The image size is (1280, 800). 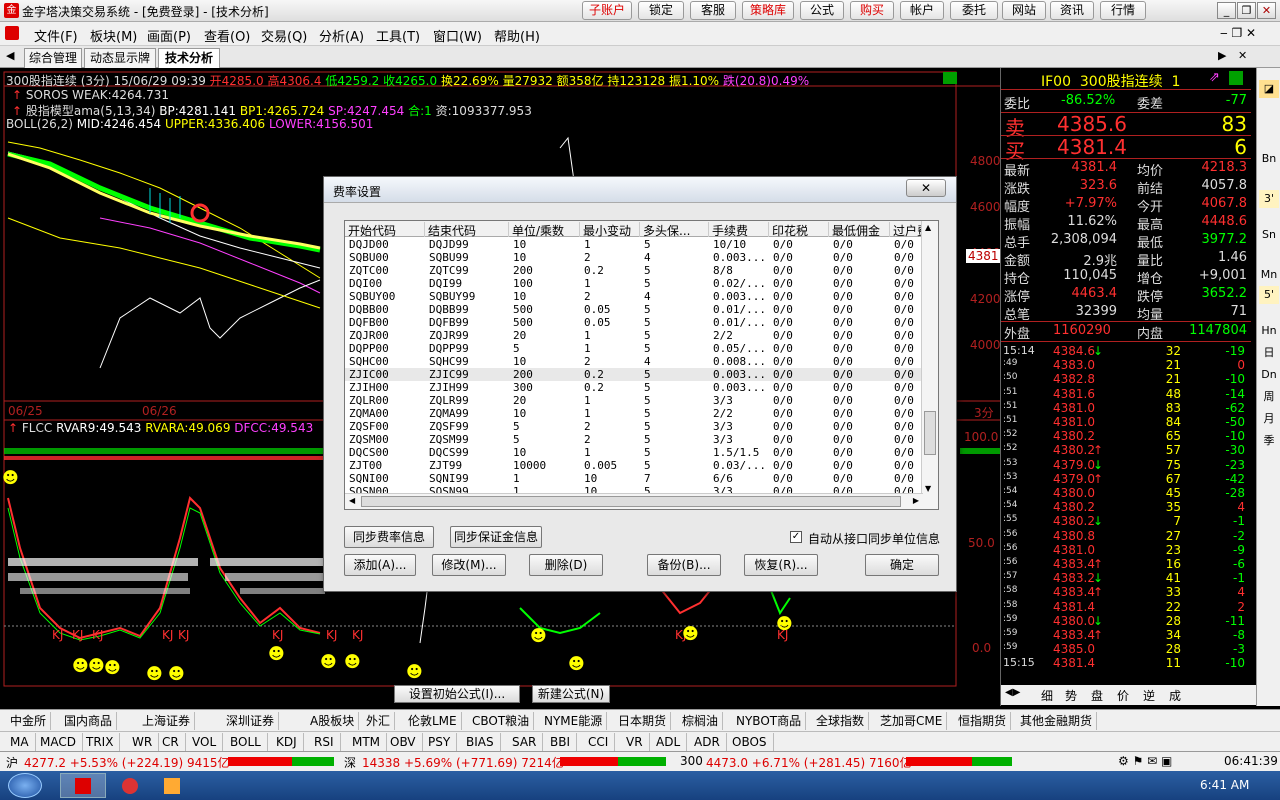 What do you see at coordinates (1123, 10) in the screenshot?
I see `market-button: 行情` at bounding box center [1123, 10].